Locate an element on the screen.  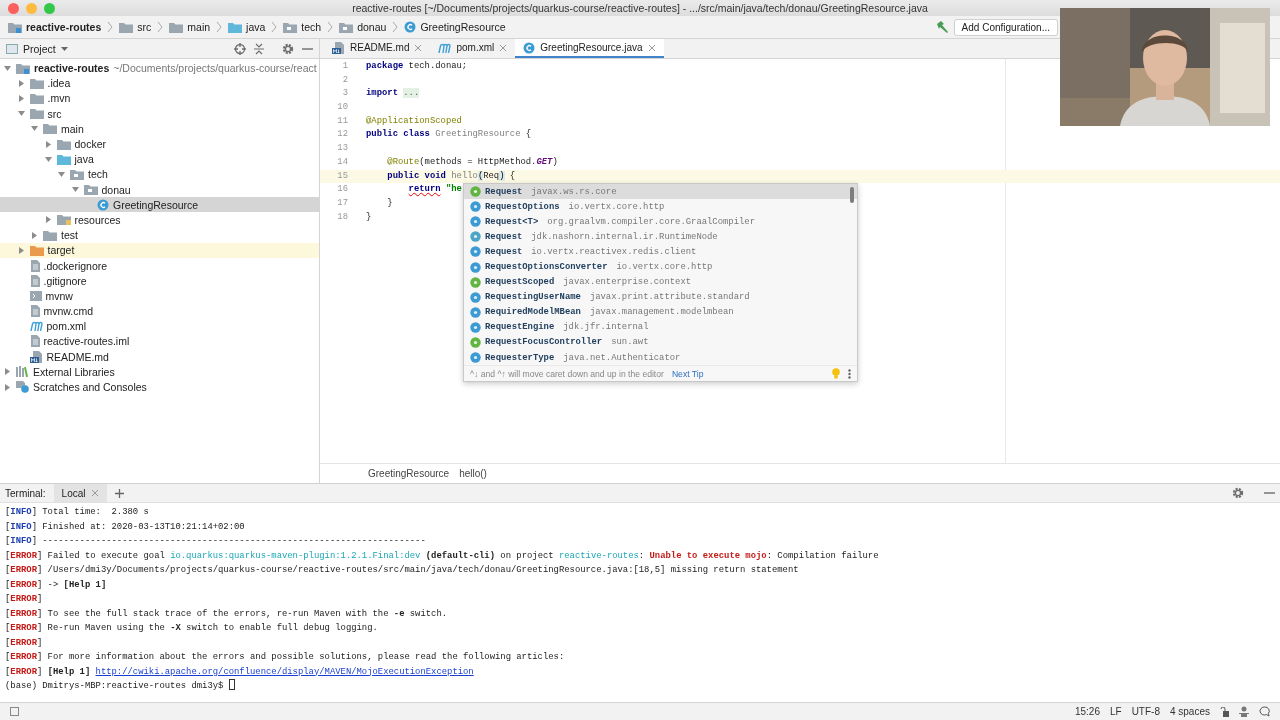
status-item: 15:26 is located at coordinates (1087, 711).